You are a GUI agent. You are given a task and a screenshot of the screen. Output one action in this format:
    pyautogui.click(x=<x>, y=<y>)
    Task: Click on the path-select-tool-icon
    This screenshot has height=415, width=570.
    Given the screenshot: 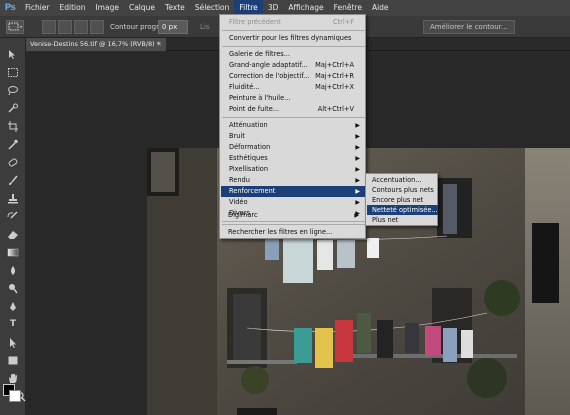 What is the action you would take?
    pyautogui.click(x=13, y=342)
    